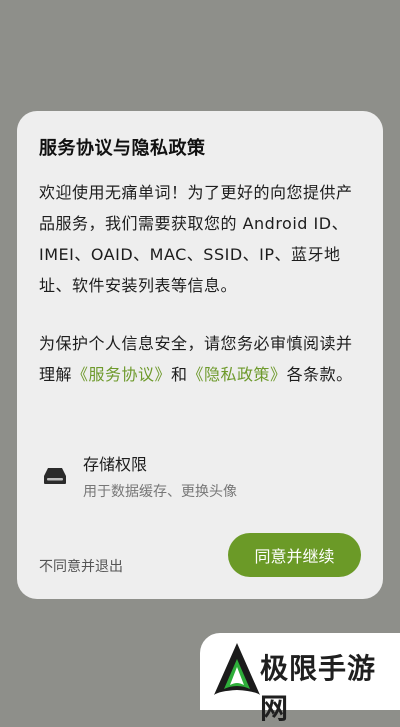 The width and height of the screenshot is (400, 727). Describe the element at coordinates (318, 688) in the screenshot. I see `watermark-text: 极限手游网` at that location.